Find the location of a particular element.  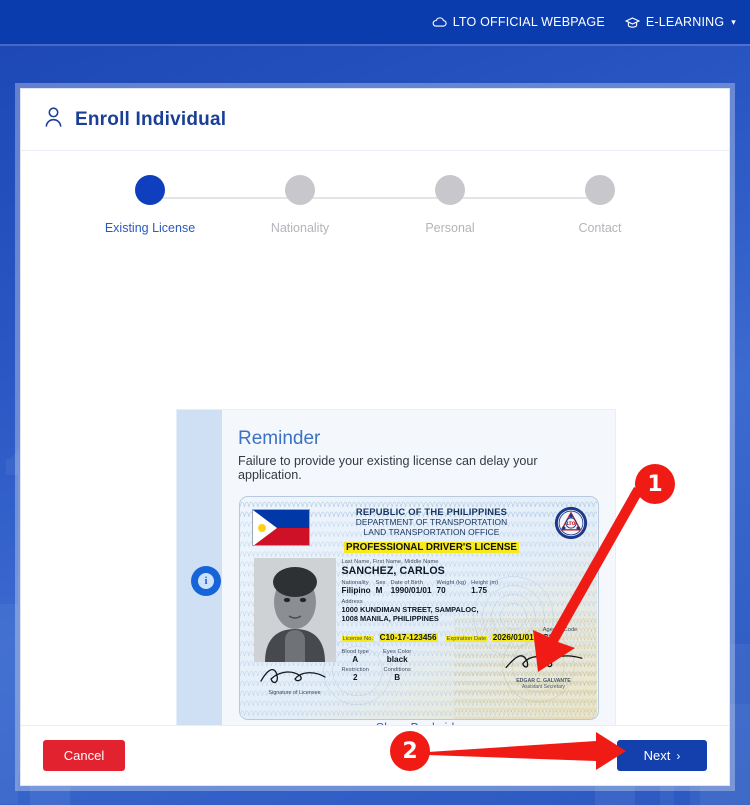

page-title: Enroll Individual is located at coordinates (151, 119).